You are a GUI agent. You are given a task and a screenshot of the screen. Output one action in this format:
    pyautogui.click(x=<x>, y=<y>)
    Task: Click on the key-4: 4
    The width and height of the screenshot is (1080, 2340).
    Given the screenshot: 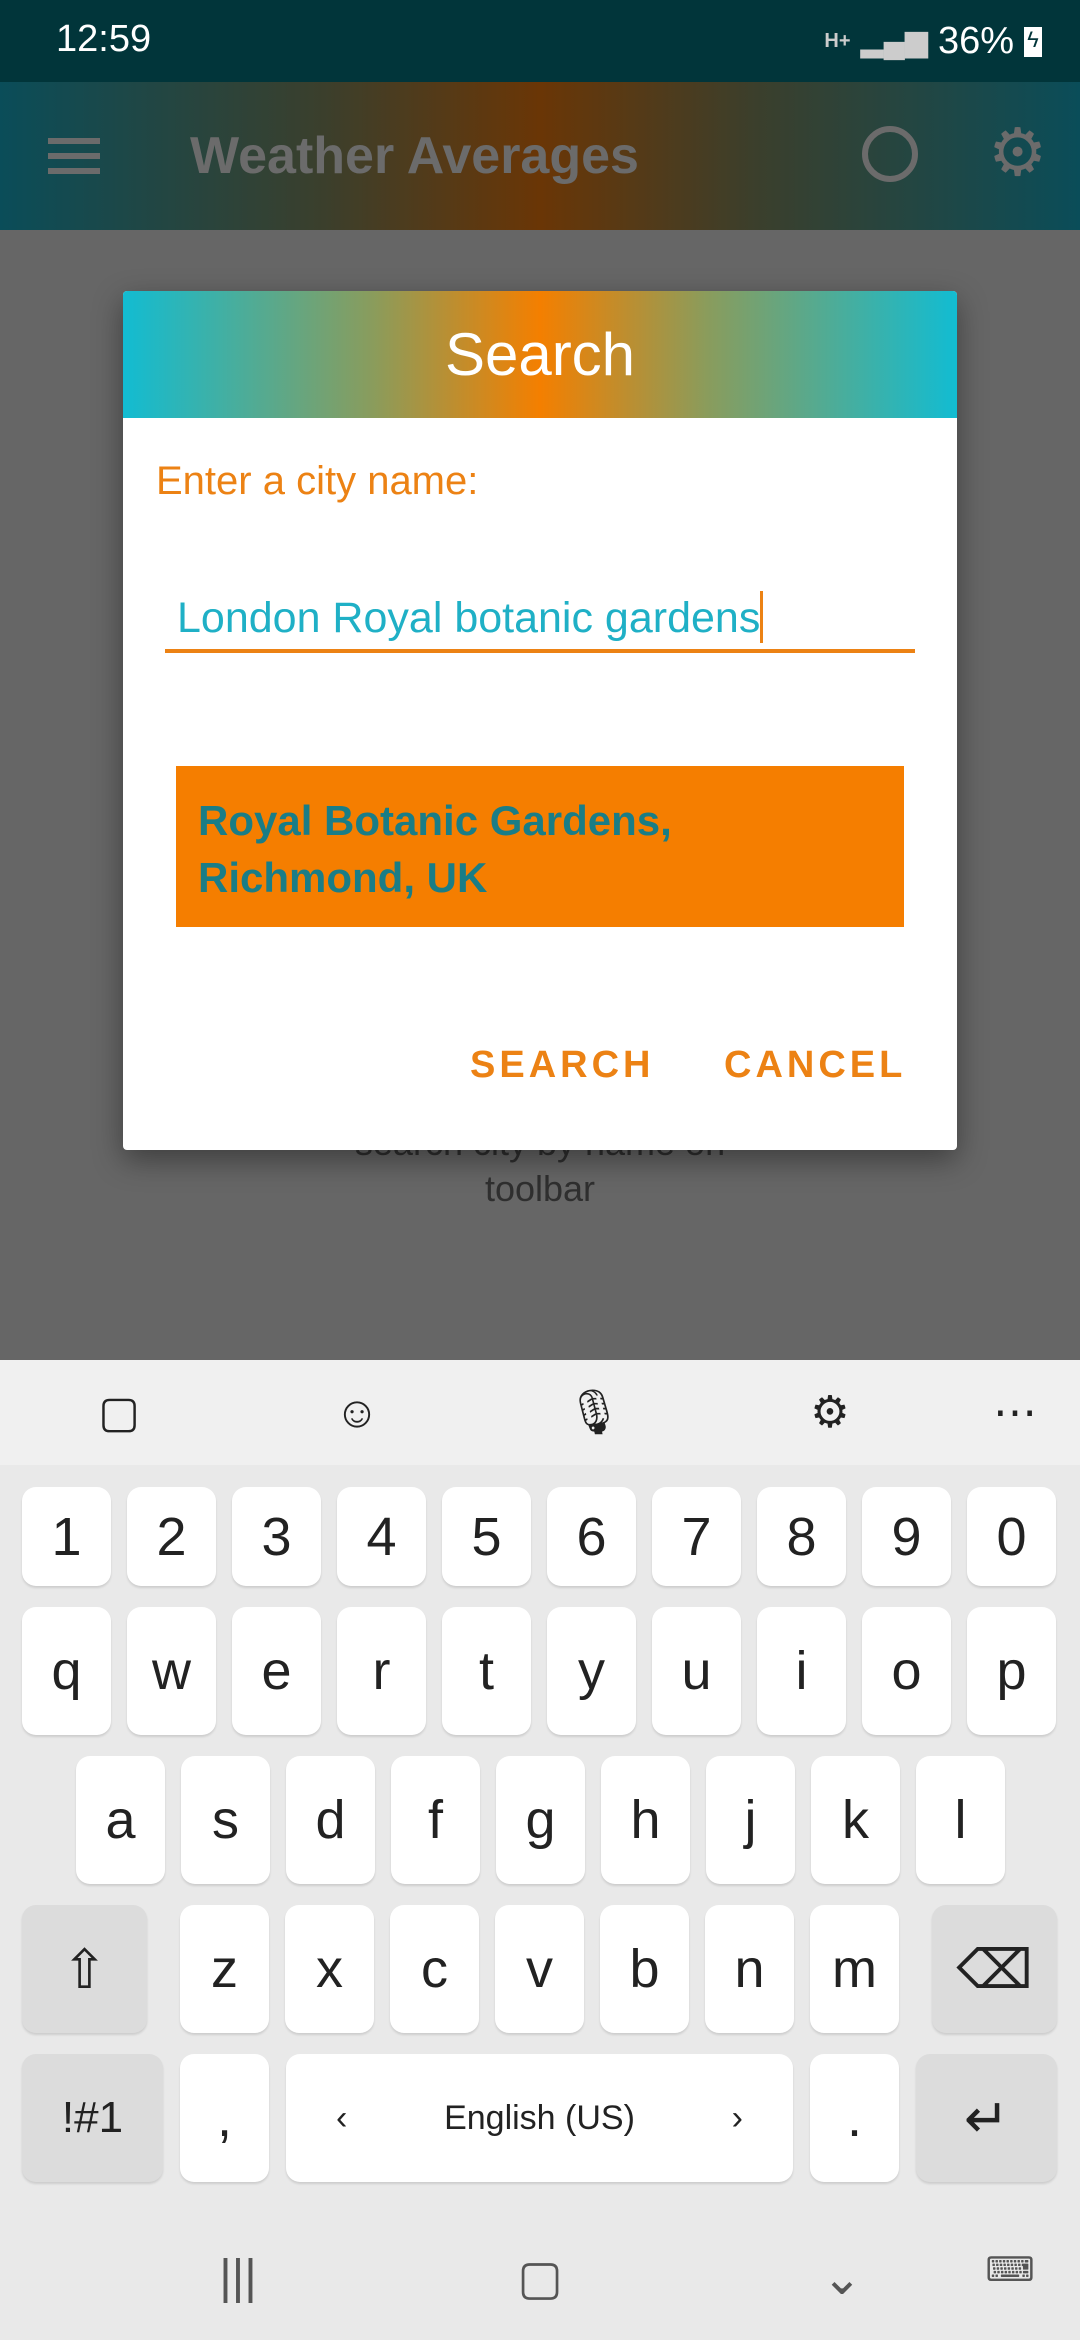 What is the action you would take?
    pyautogui.click(x=381, y=1536)
    